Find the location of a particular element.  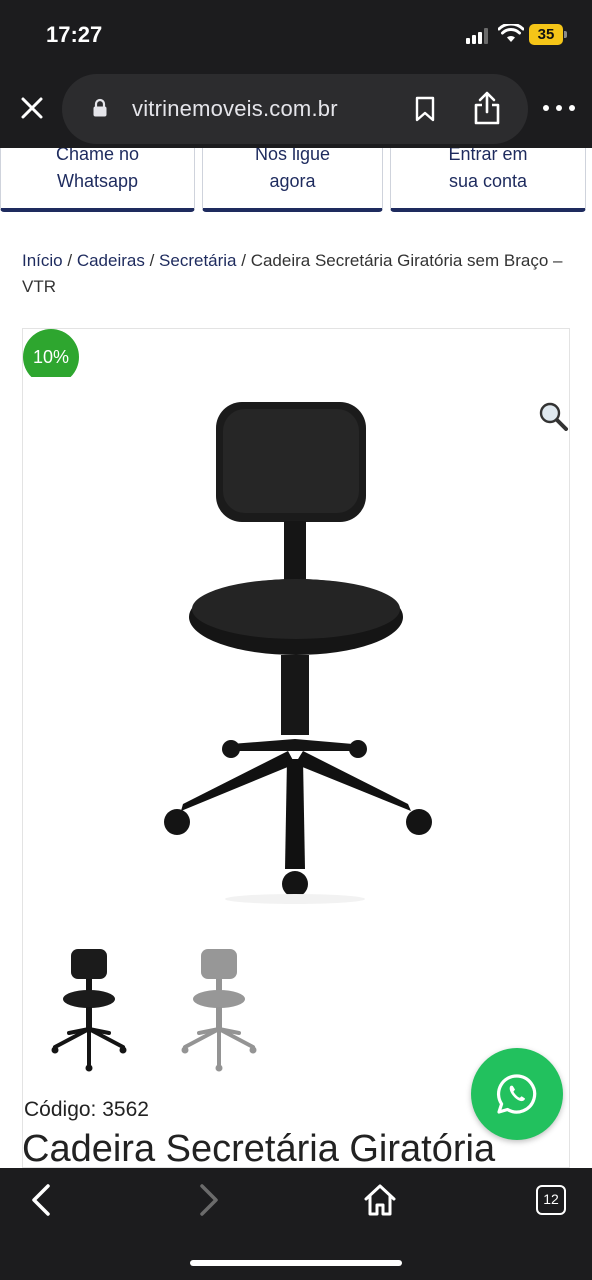

url-field: vitrinemoveis.com.br is located at coordinates (295, 109).